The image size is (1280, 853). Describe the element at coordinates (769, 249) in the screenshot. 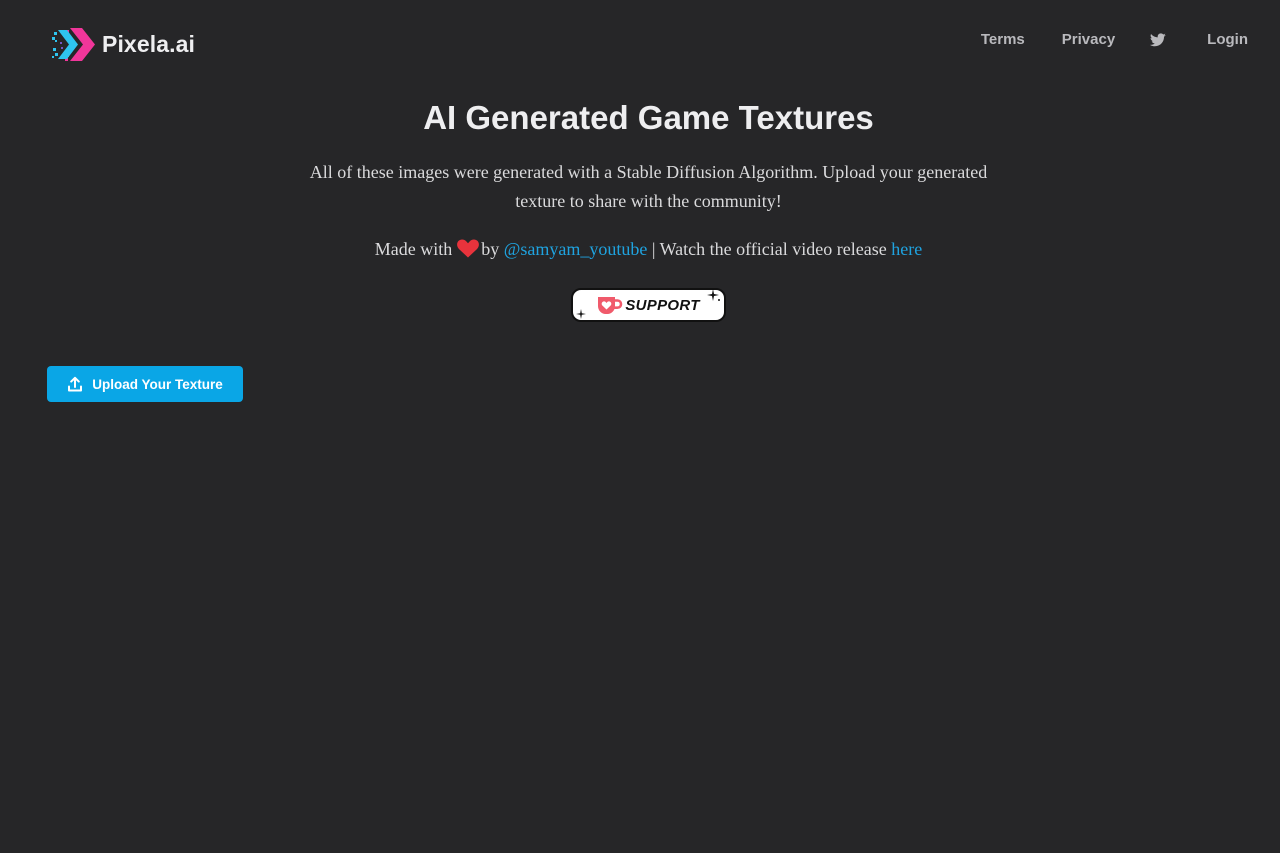

I see `watch-text: | Watch the official video release` at that location.